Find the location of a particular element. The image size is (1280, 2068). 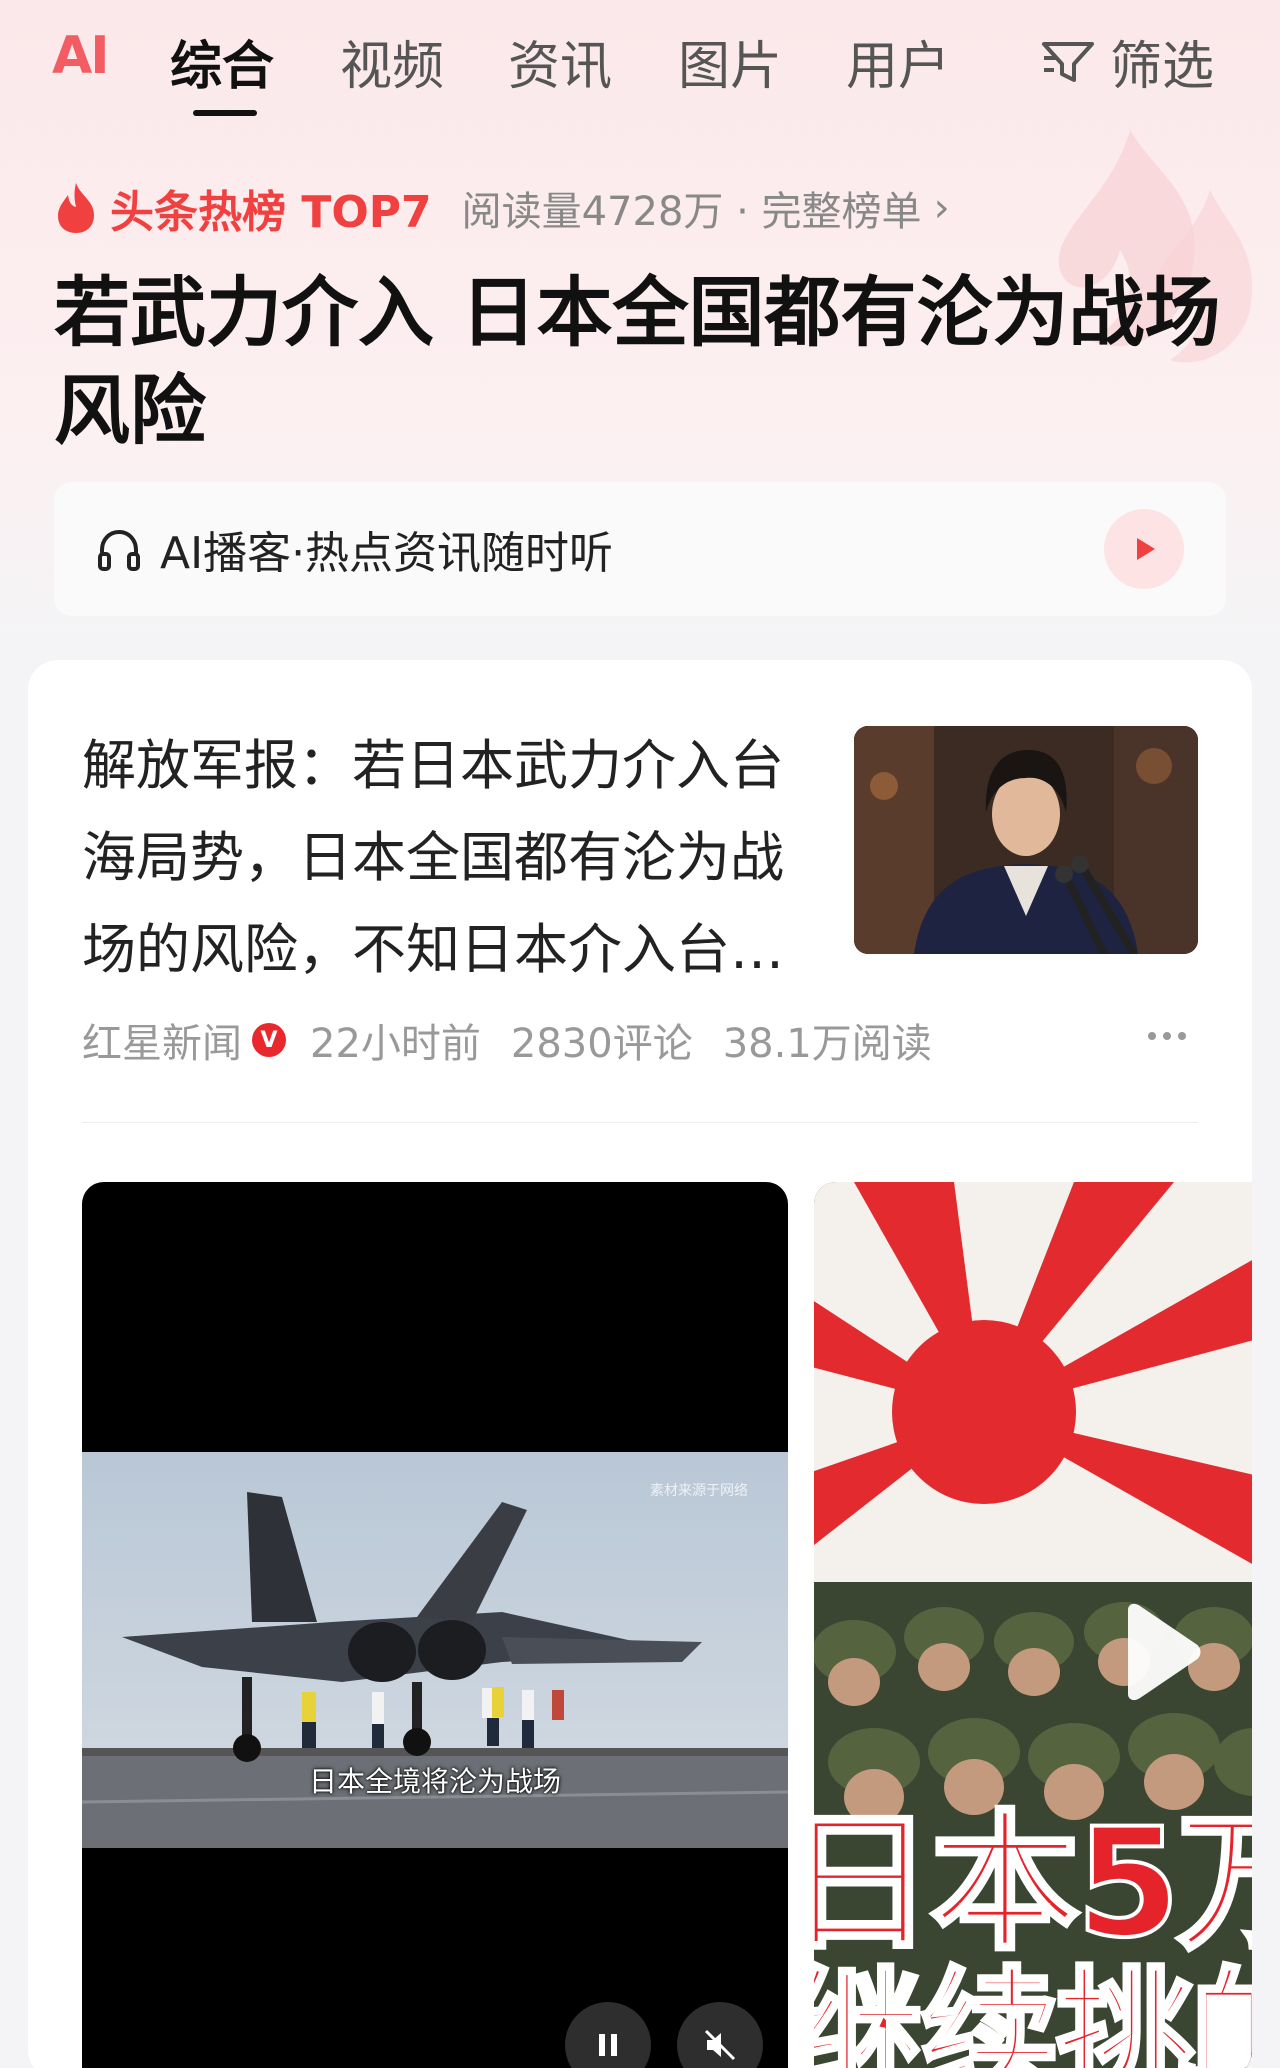

article-thumbnail is located at coordinates (1026, 840).